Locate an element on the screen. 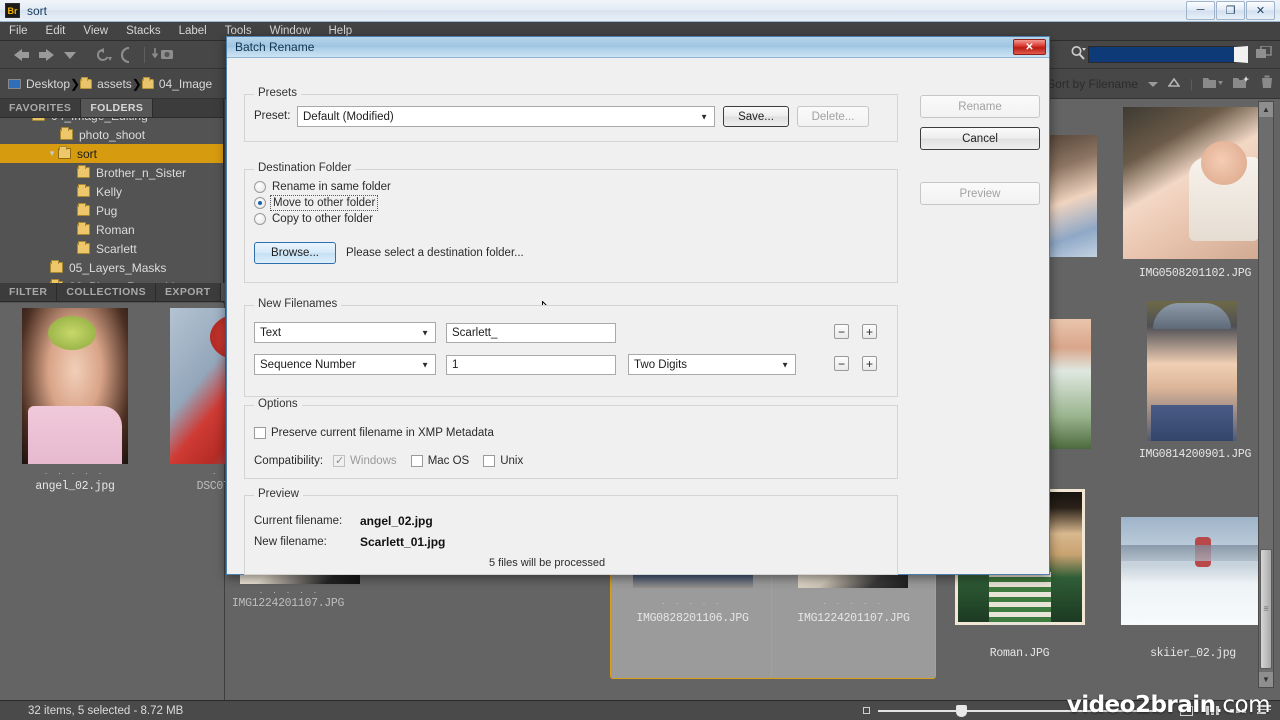  sequence-digits-dropdown: Two Digits ▼ is located at coordinates (712, 364).